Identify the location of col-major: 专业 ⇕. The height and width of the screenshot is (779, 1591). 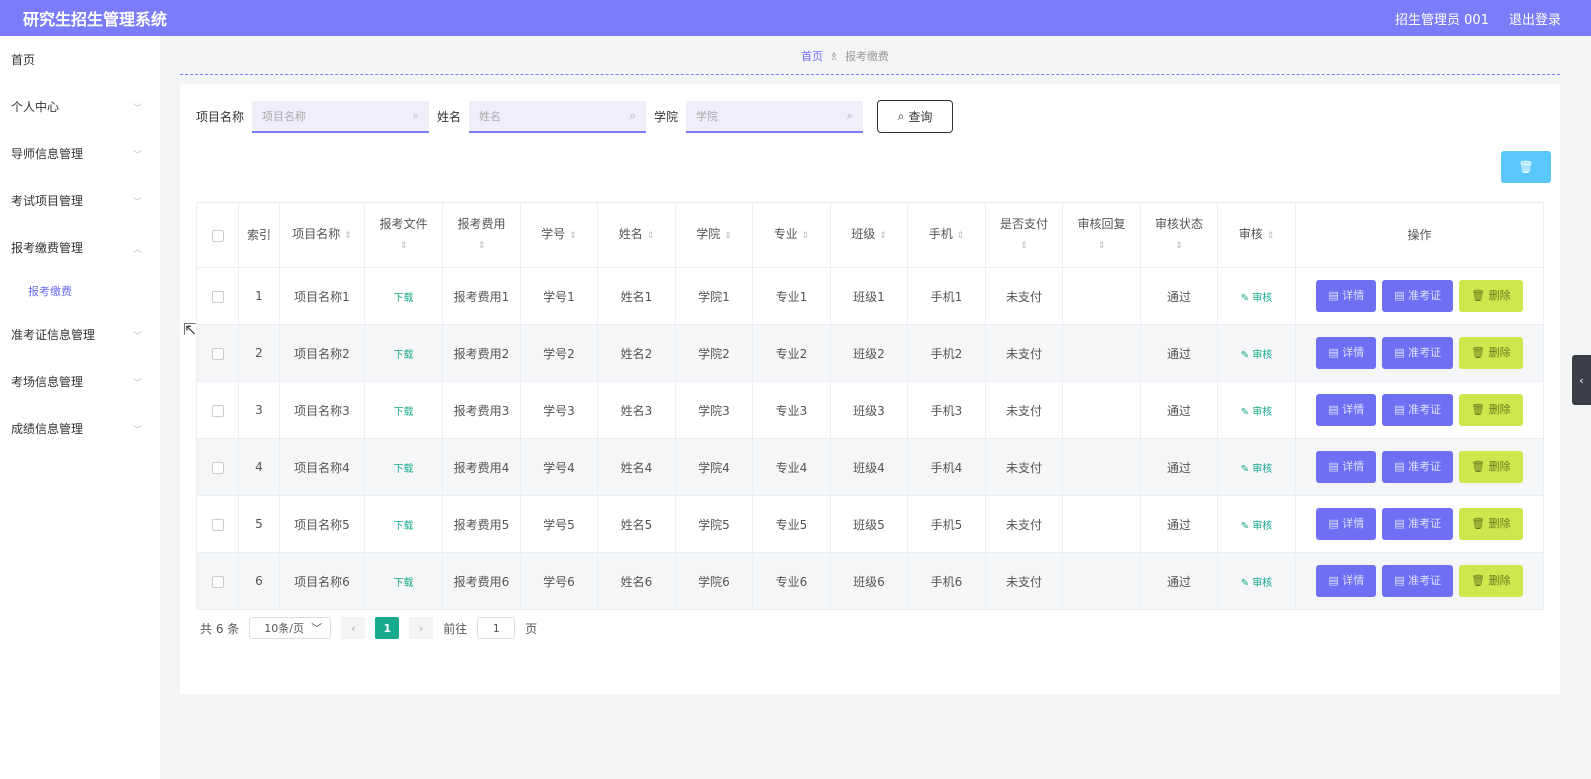
(791, 235).